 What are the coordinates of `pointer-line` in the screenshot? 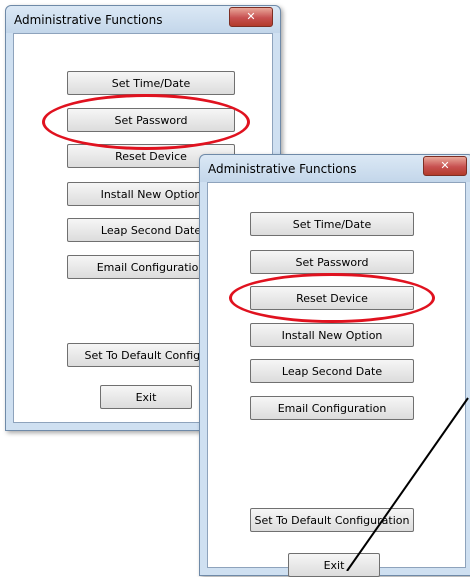 It's located at (407, 484).